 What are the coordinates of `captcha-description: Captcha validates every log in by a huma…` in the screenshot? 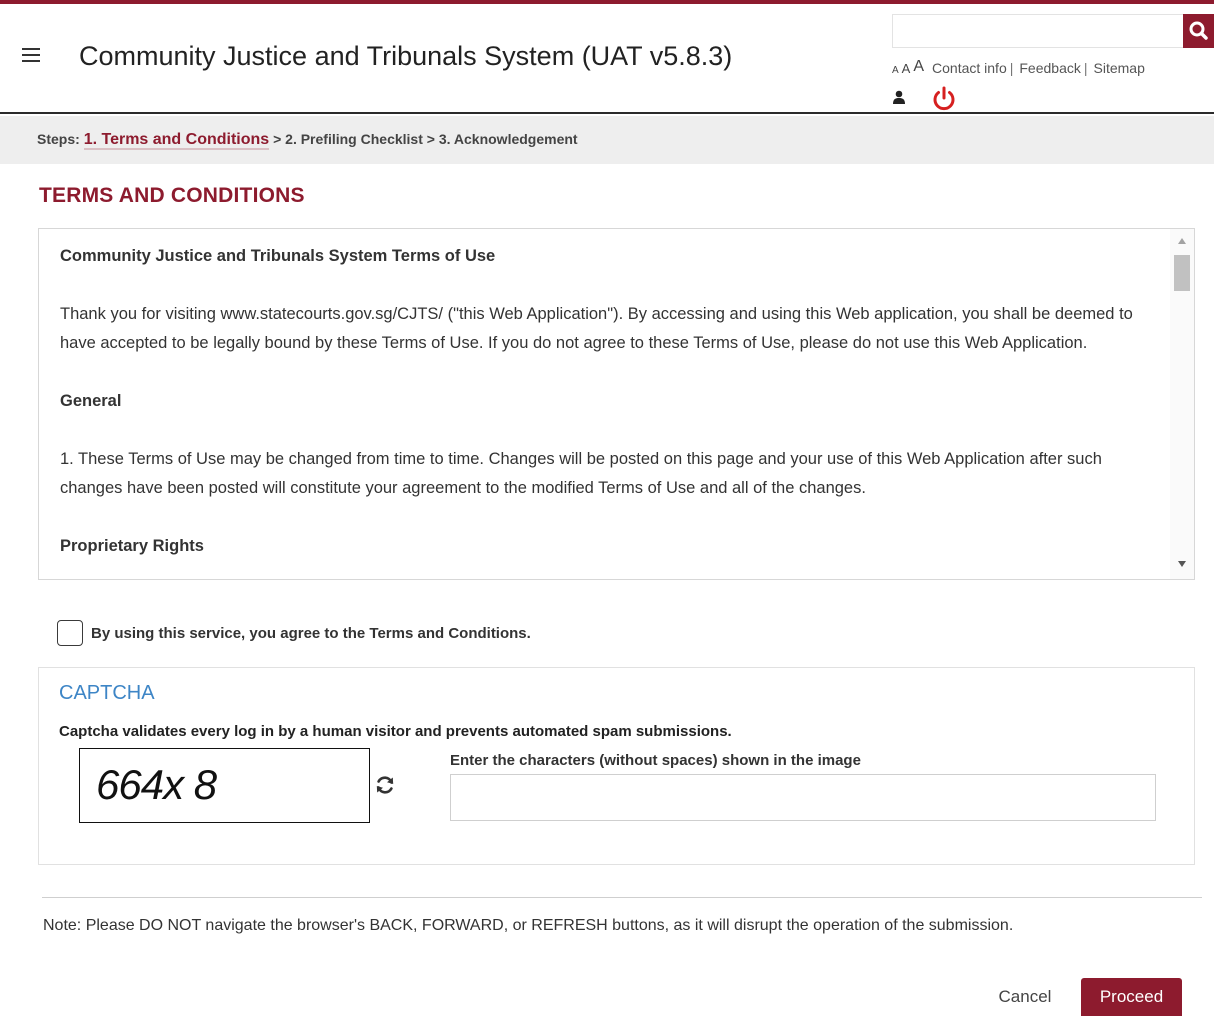 It's located at (395, 731).